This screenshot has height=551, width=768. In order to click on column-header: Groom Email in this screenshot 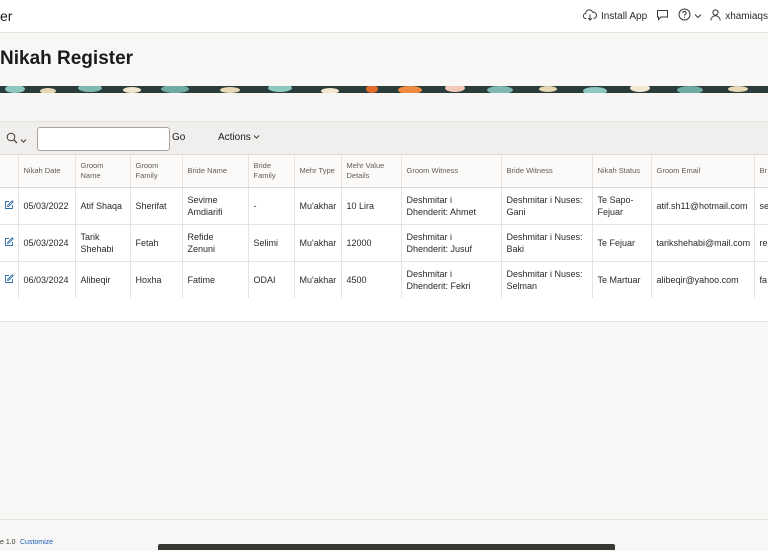, I will do `click(703, 171)`.